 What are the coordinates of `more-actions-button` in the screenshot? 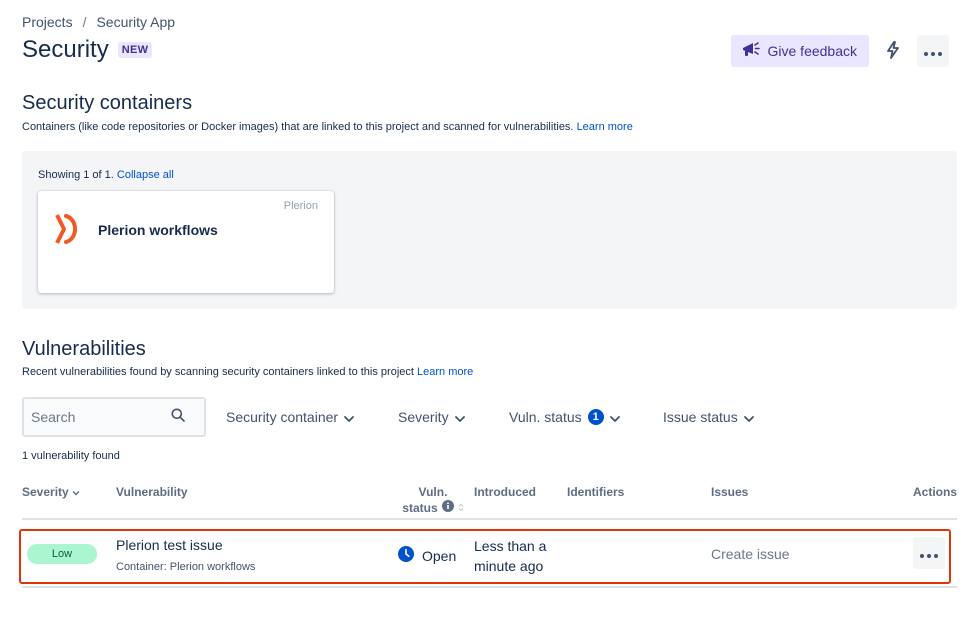 It's located at (933, 51).